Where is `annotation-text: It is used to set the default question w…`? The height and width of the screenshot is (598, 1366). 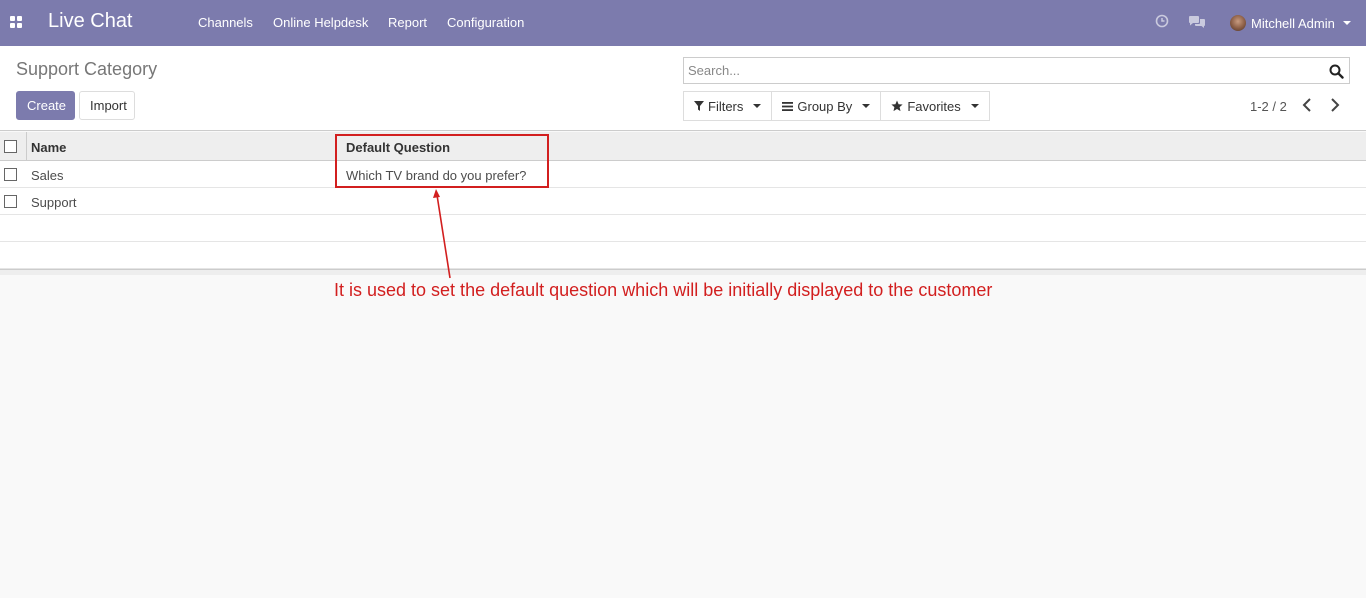 annotation-text: It is used to set the default question w… is located at coordinates (663, 290).